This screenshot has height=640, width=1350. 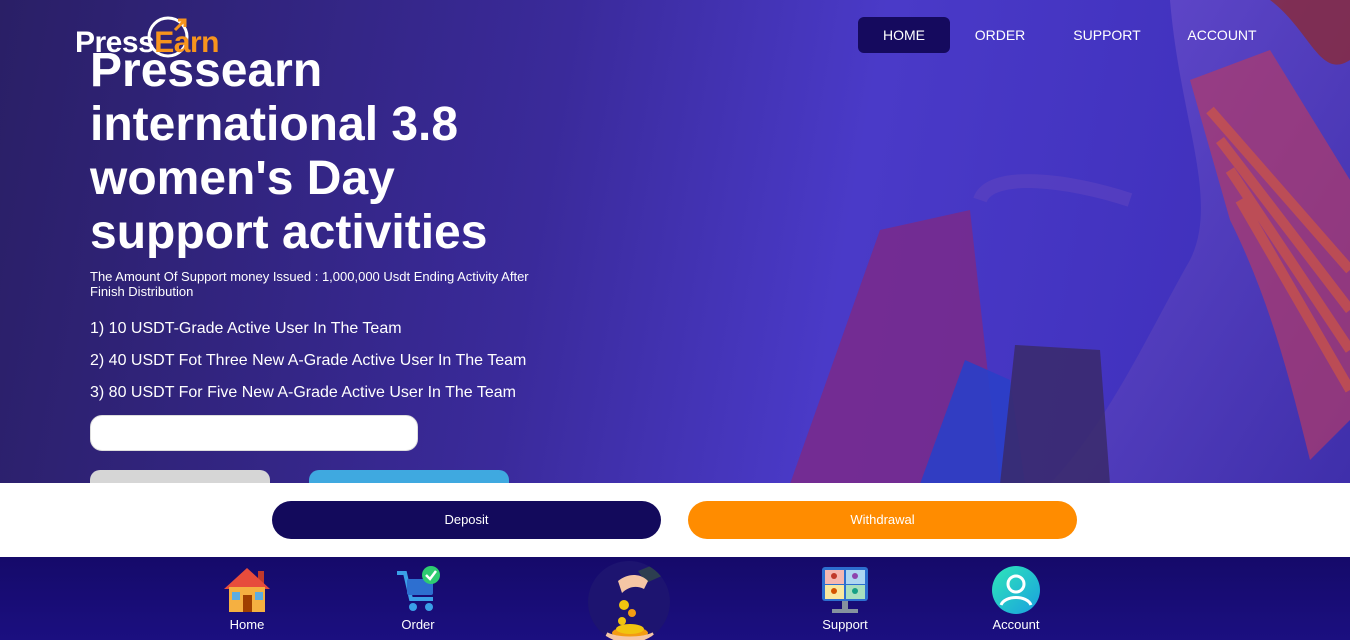 I want to click on coins-hand-icon, so click(x=634, y=601).